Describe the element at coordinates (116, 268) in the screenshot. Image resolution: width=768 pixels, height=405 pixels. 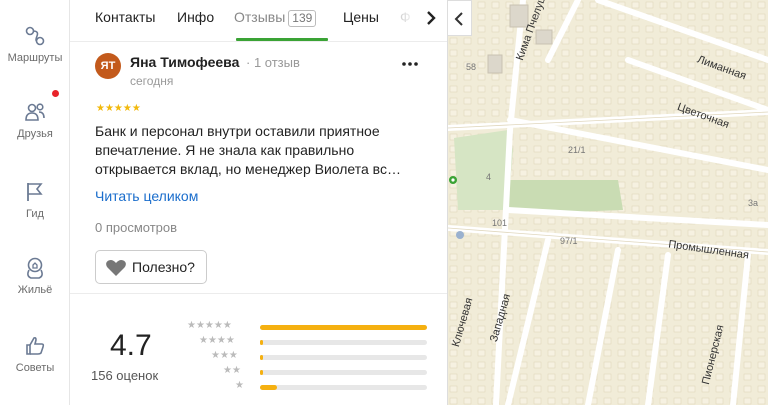
I see `heart-icon` at that location.